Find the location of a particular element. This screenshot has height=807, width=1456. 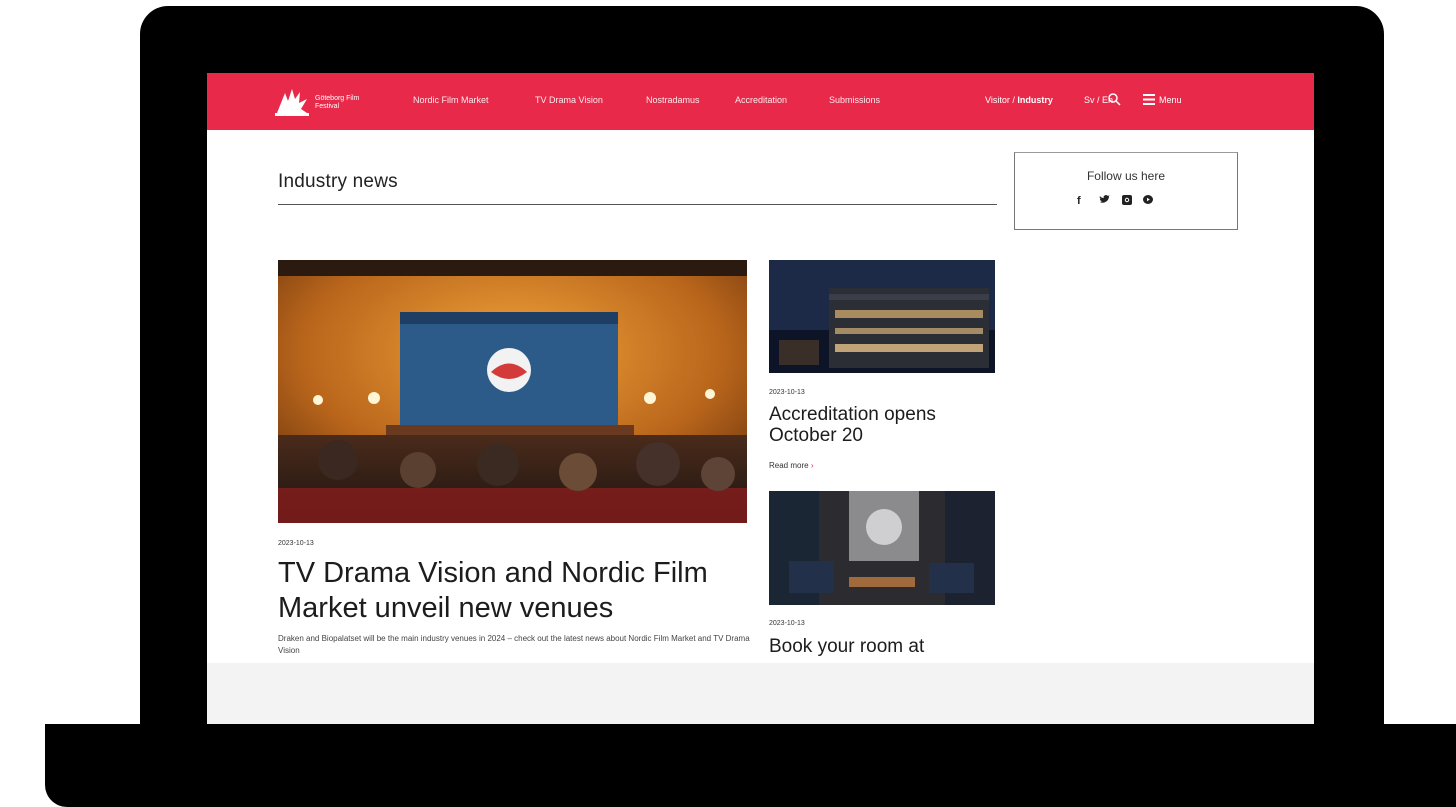

card-1-date: 2023-10-13 is located at coordinates (787, 392).